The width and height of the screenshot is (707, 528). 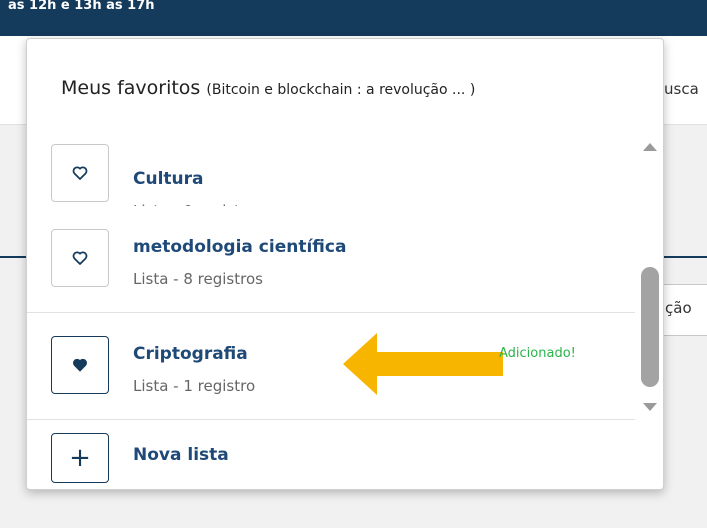 I want to click on list-name: metodologia científica, so click(x=239, y=247).